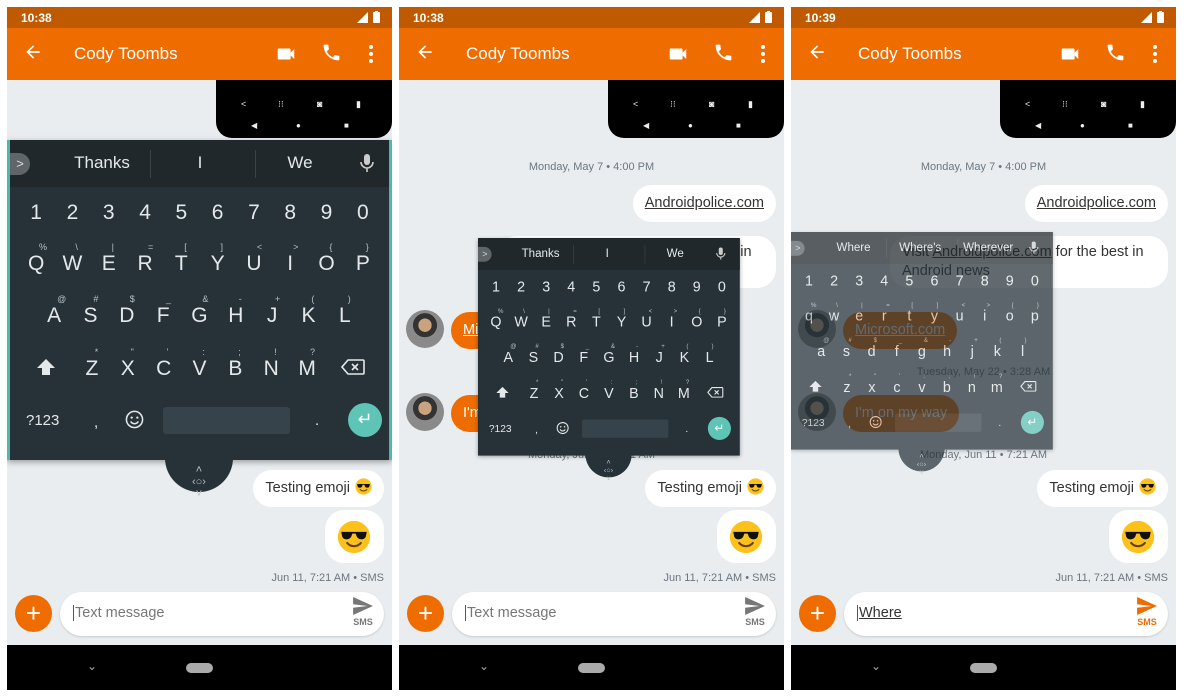 This screenshot has height=699, width=1186. I want to click on compose-box: Text message SMS, so click(222, 614).